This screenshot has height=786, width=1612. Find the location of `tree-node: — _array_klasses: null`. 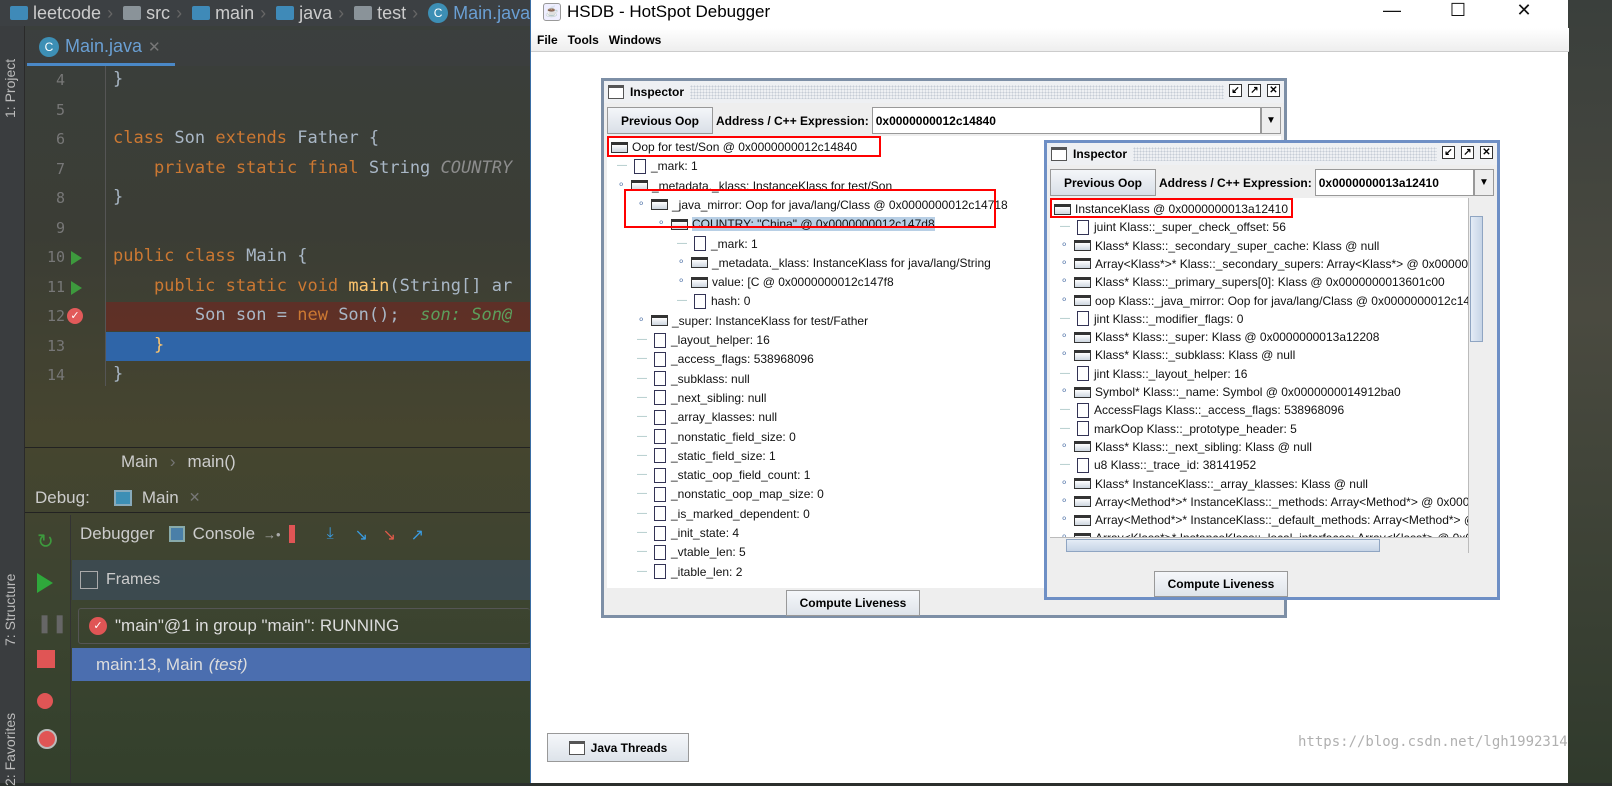

tree-node: — _array_klasses: null is located at coordinates (707, 417).